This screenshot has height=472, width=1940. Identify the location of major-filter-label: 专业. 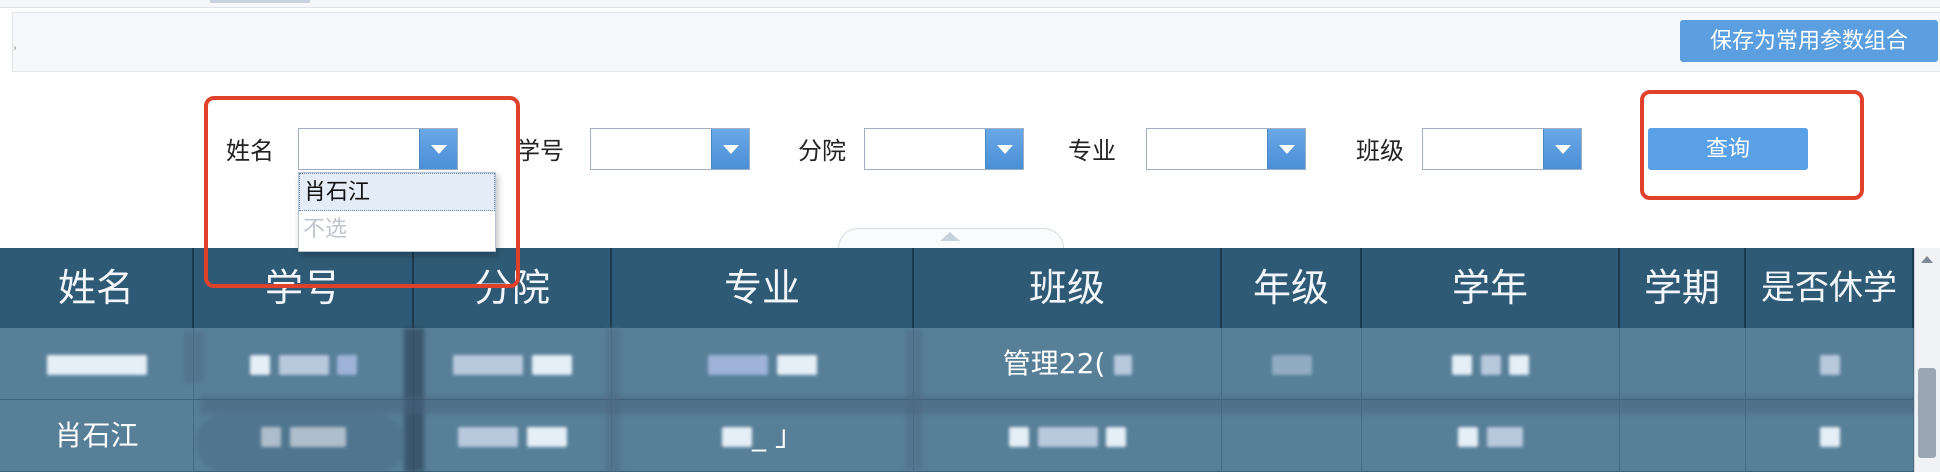
(1092, 151).